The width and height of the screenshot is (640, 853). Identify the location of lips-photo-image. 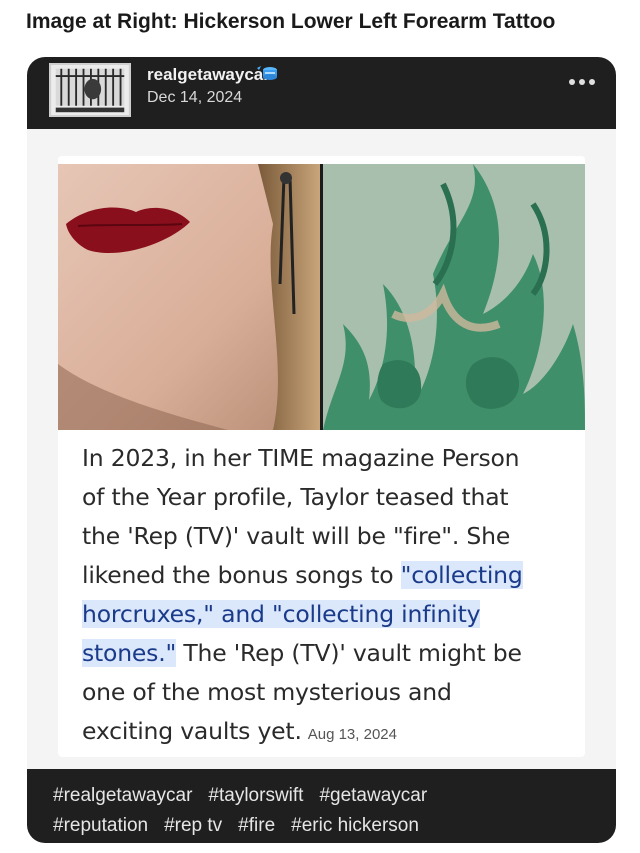
(189, 297).